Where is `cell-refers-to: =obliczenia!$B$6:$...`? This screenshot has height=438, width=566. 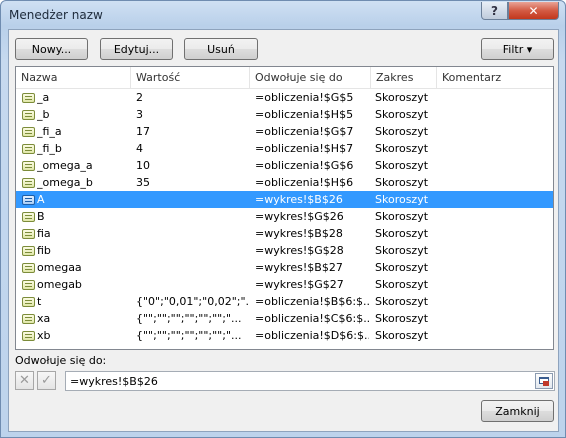
cell-refers-to: =obliczenia!$B$6:$... is located at coordinates (312, 301).